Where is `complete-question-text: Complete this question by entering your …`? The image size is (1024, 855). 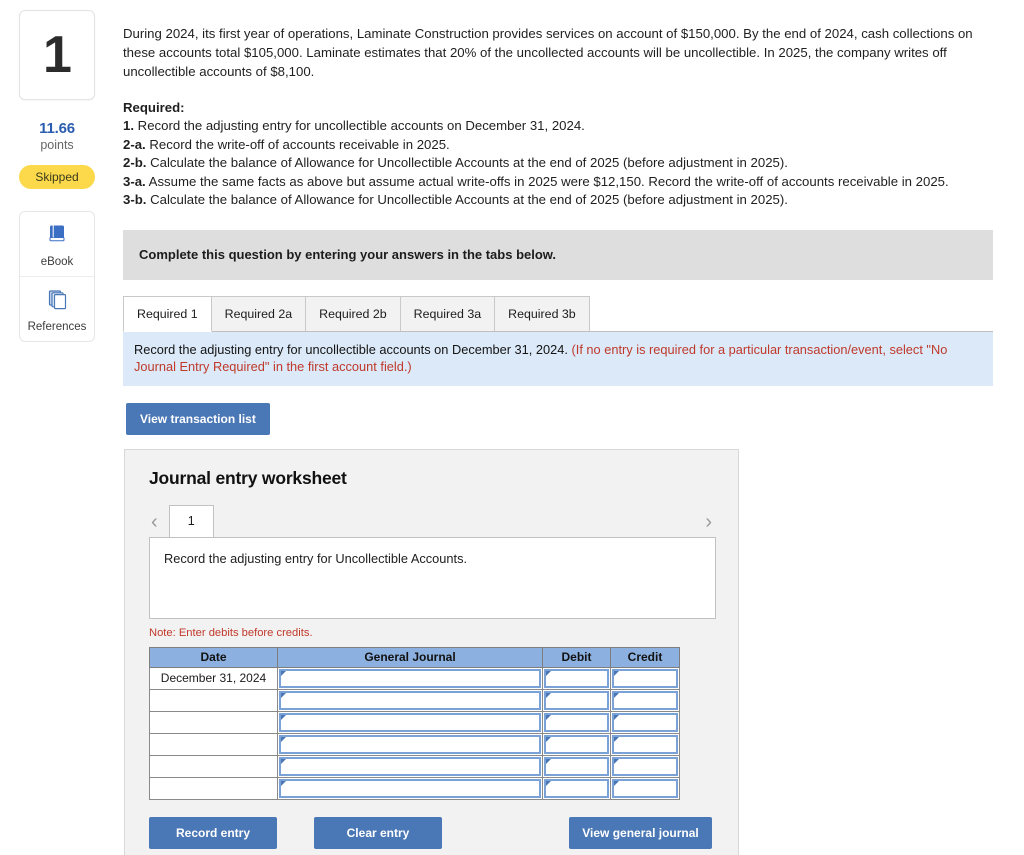
complete-question-text: Complete this question by entering your … is located at coordinates (348, 255).